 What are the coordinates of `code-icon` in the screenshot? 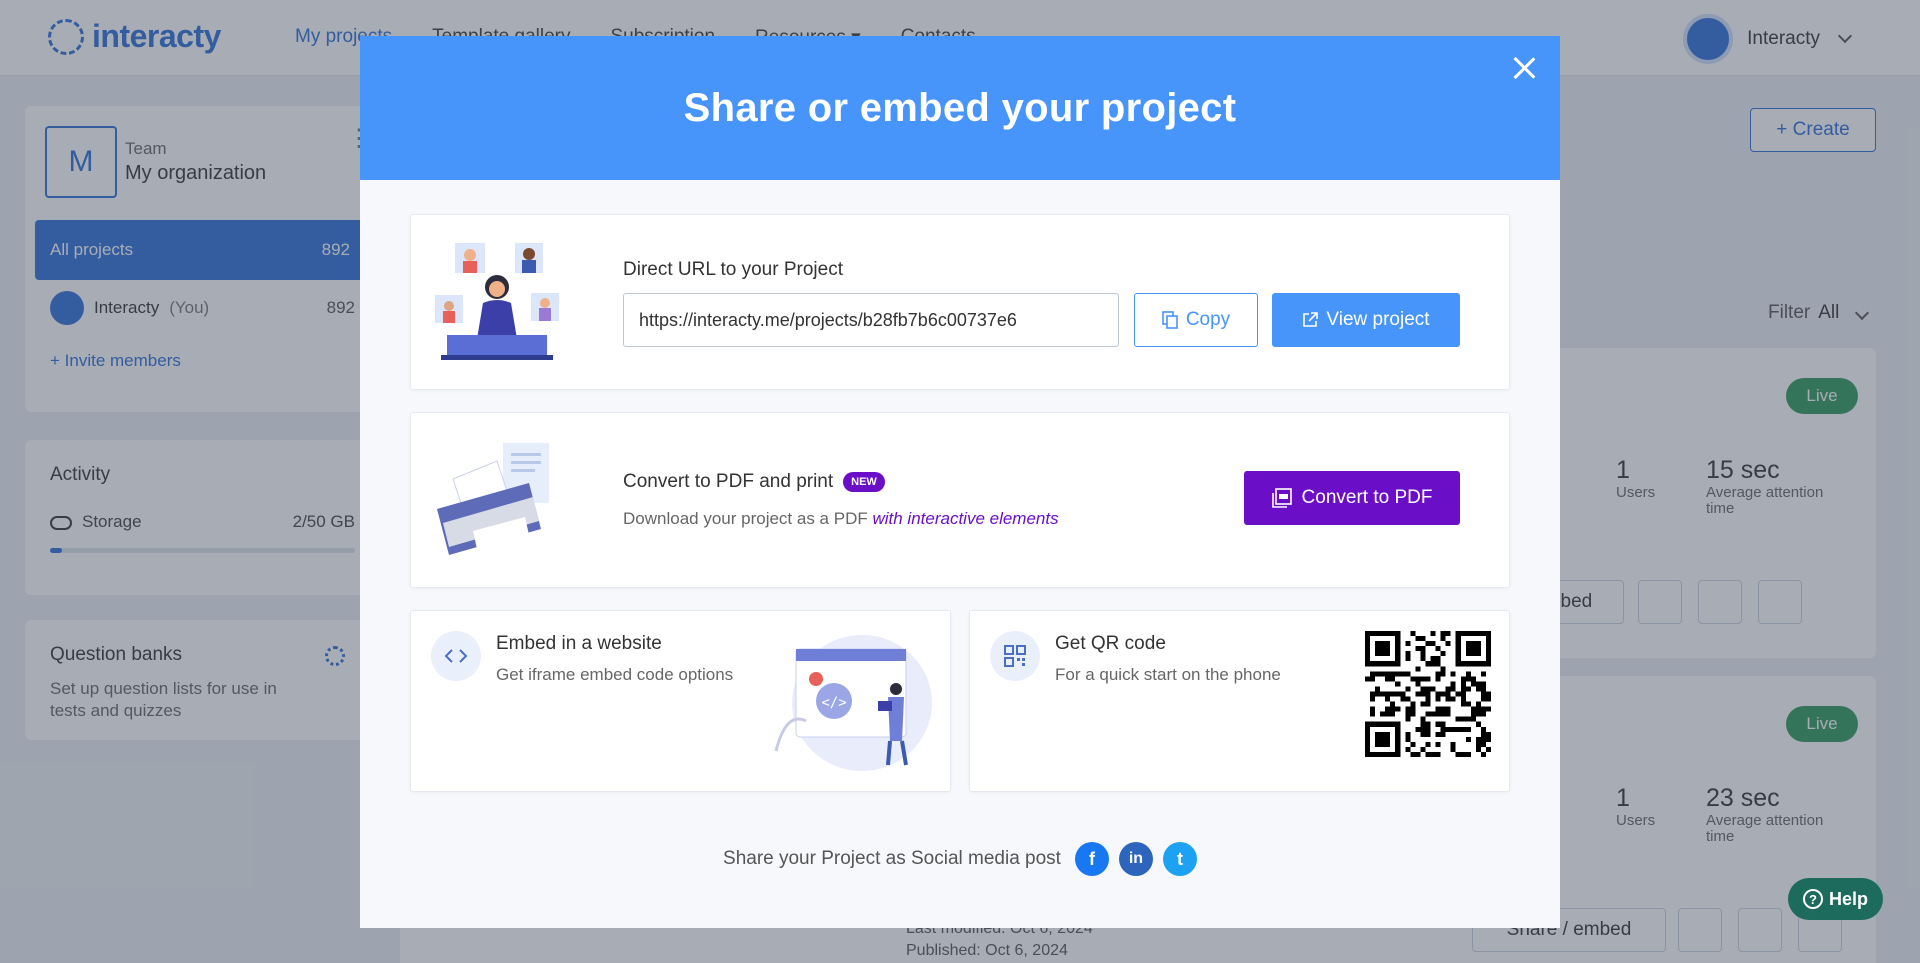 It's located at (456, 656).